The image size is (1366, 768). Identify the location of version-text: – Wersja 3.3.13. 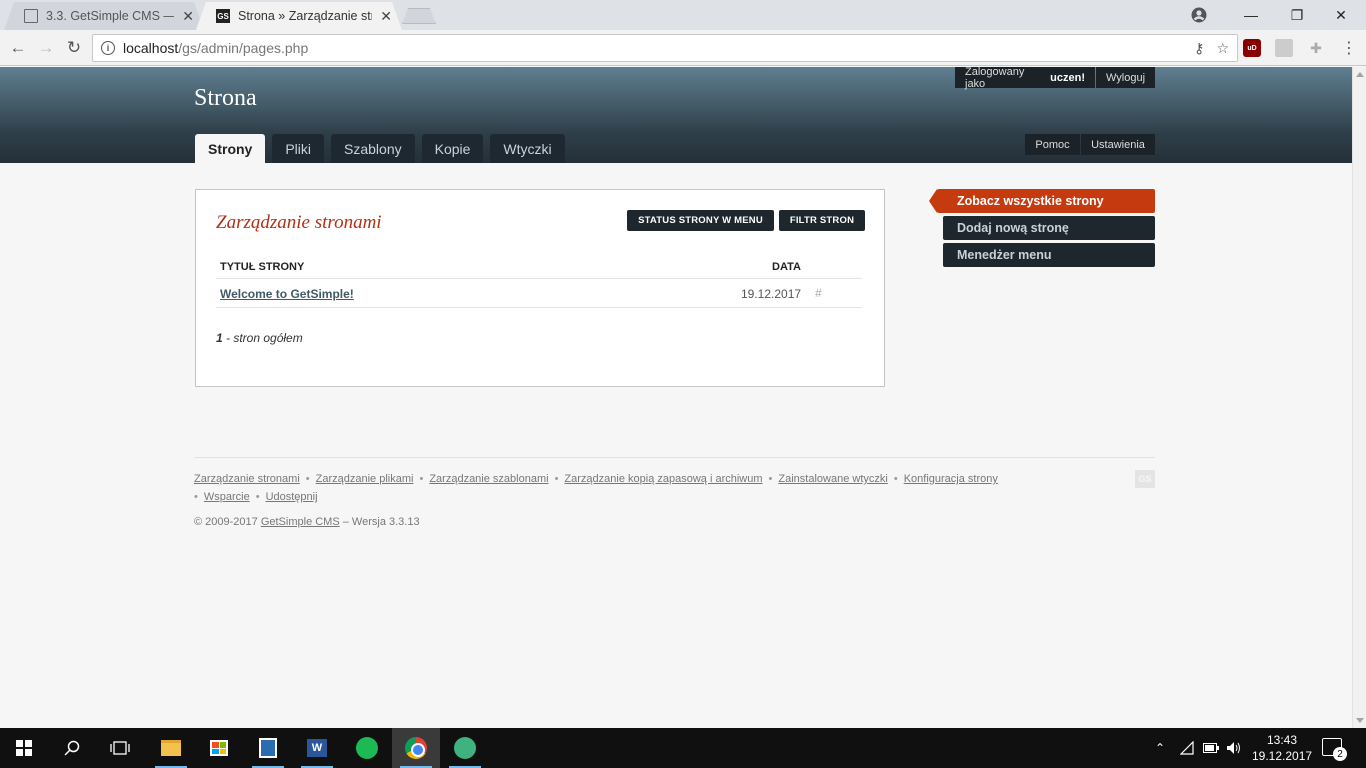
(379, 522).